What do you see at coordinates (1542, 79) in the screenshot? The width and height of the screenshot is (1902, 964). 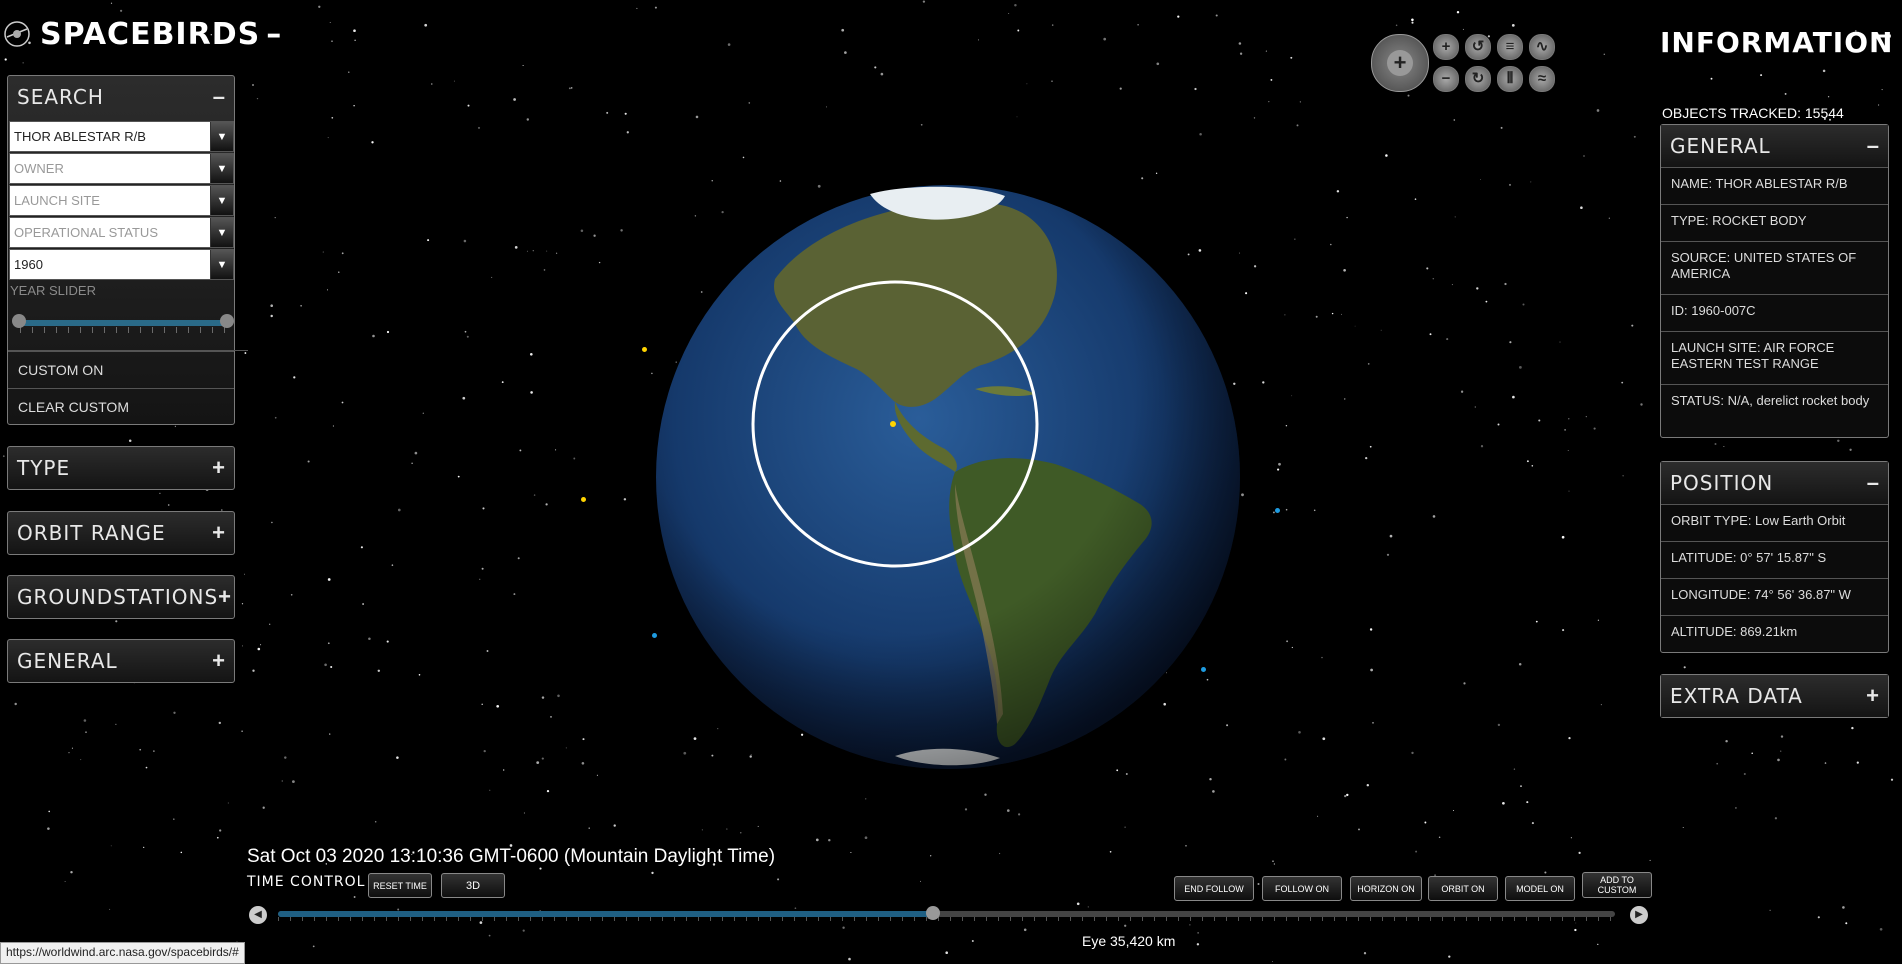 I see `tilt-down-icon: ≈` at bounding box center [1542, 79].